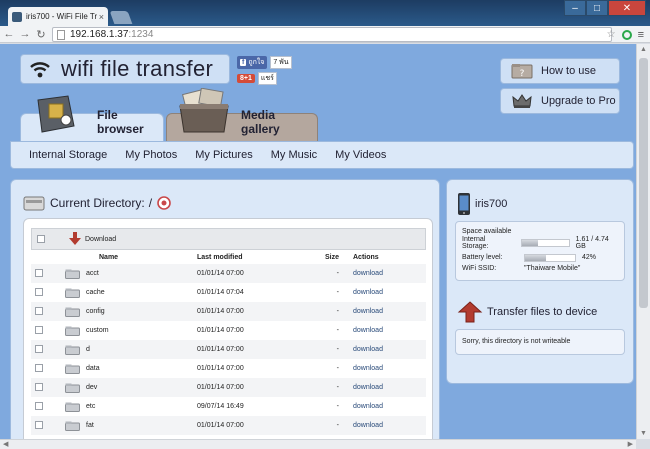 The width and height of the screenshot is (650, 449). Describe the element at coordinates (61, 34) in the screenshot. I see `page-icon` at that location.